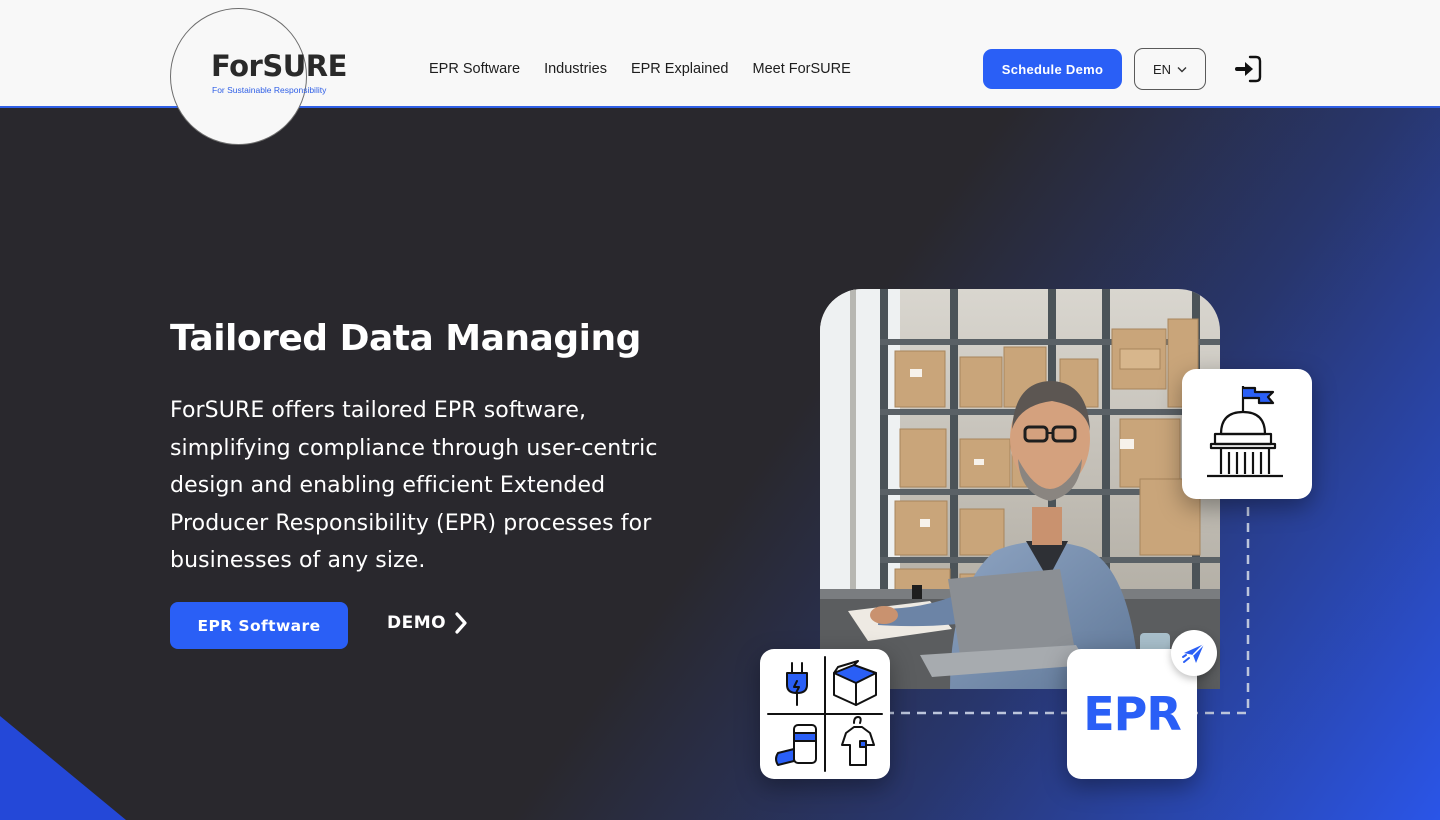  I want to click on language-selector: EN, so click(1170, 69).